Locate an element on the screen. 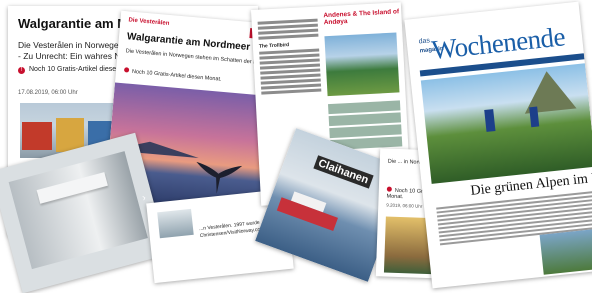 The width and height of the screenshot is (592, 293). alert-icon: ! is located at coordinates (21, 70).